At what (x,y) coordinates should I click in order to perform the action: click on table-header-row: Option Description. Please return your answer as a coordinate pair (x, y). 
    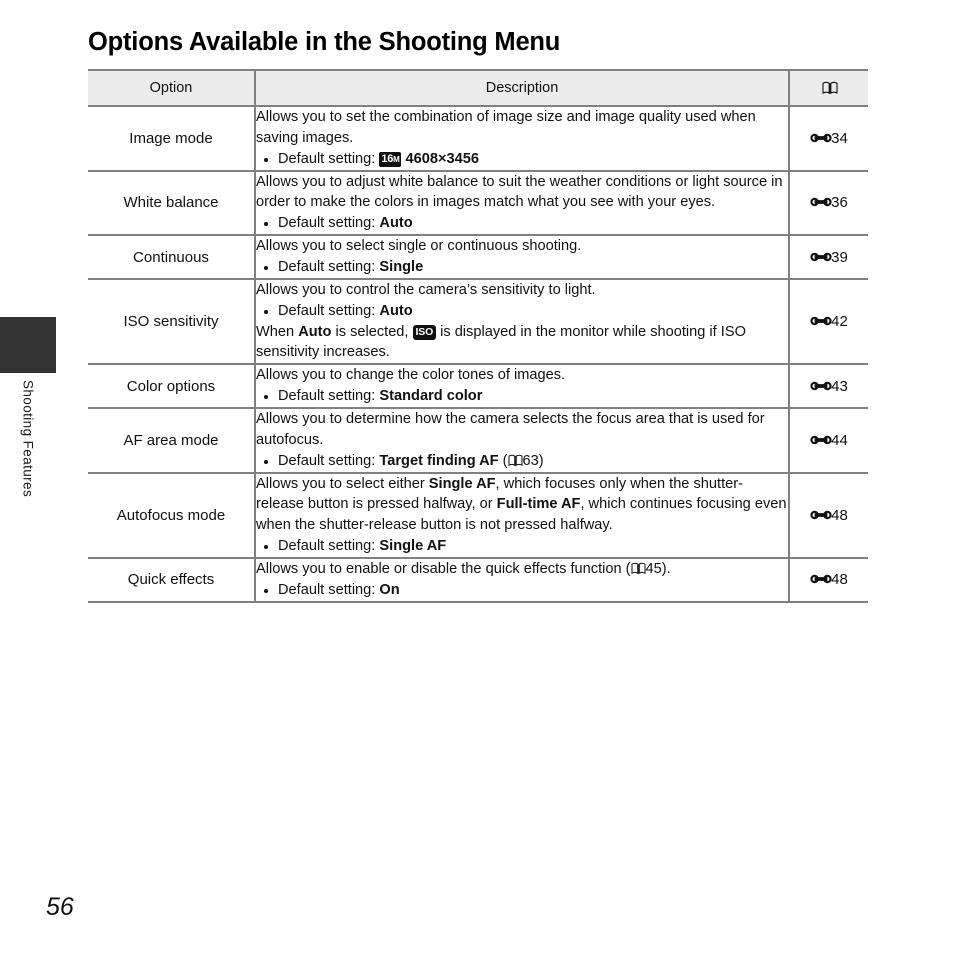
    Looking at the image, I should click on (478, 88).